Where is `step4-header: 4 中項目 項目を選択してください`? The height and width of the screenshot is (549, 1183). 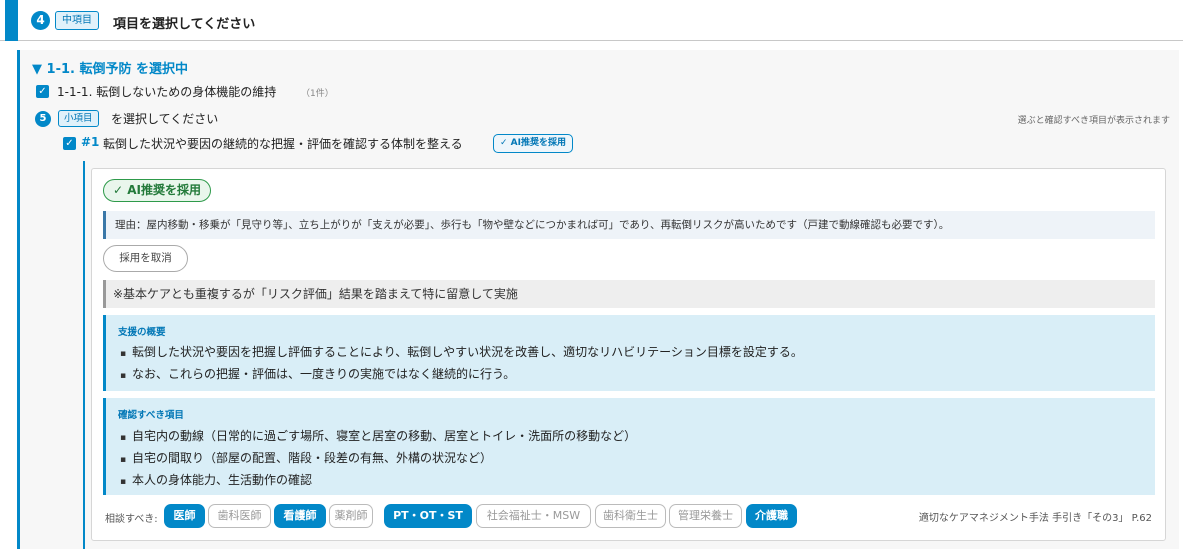 step4-header: 4 中項目 項目を選択してください is located at coordinates (591, 20).